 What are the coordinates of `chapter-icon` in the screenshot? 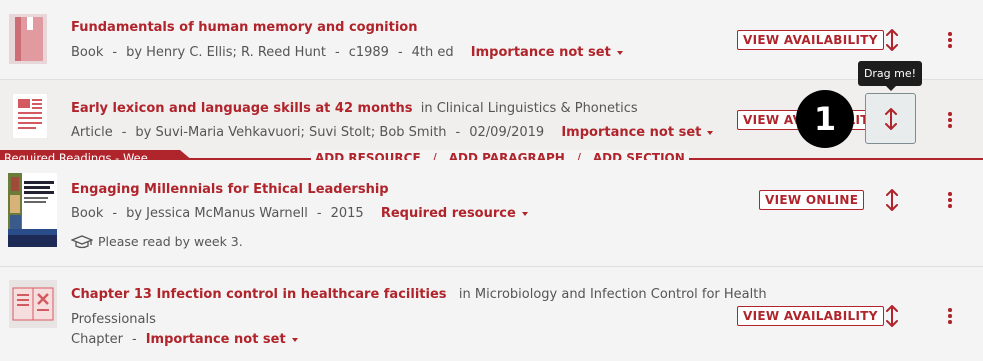 It's located at (33, 304).